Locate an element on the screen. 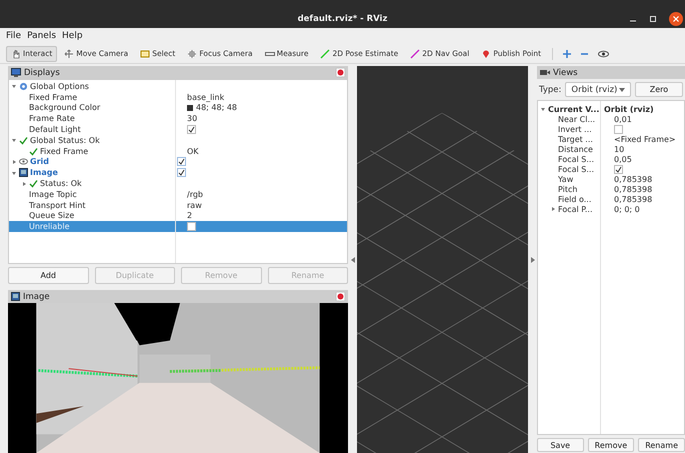 The height and width of the screenshot is (453, 685). check-icon is located at coordinates (33, 183).